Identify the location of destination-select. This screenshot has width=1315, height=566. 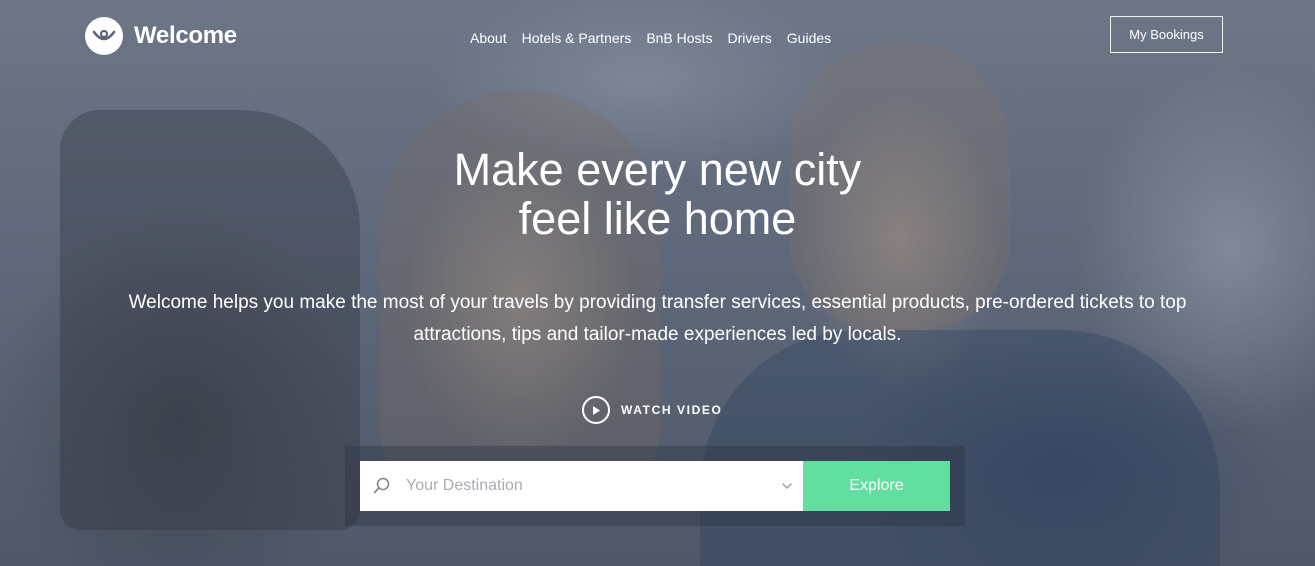
(581, 486).